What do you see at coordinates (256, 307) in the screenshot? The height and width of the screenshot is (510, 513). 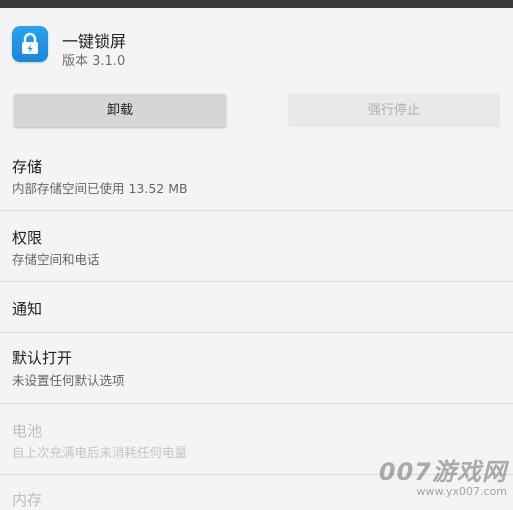 I see `section-notifications: 通知` at bounding box center [256, 307].